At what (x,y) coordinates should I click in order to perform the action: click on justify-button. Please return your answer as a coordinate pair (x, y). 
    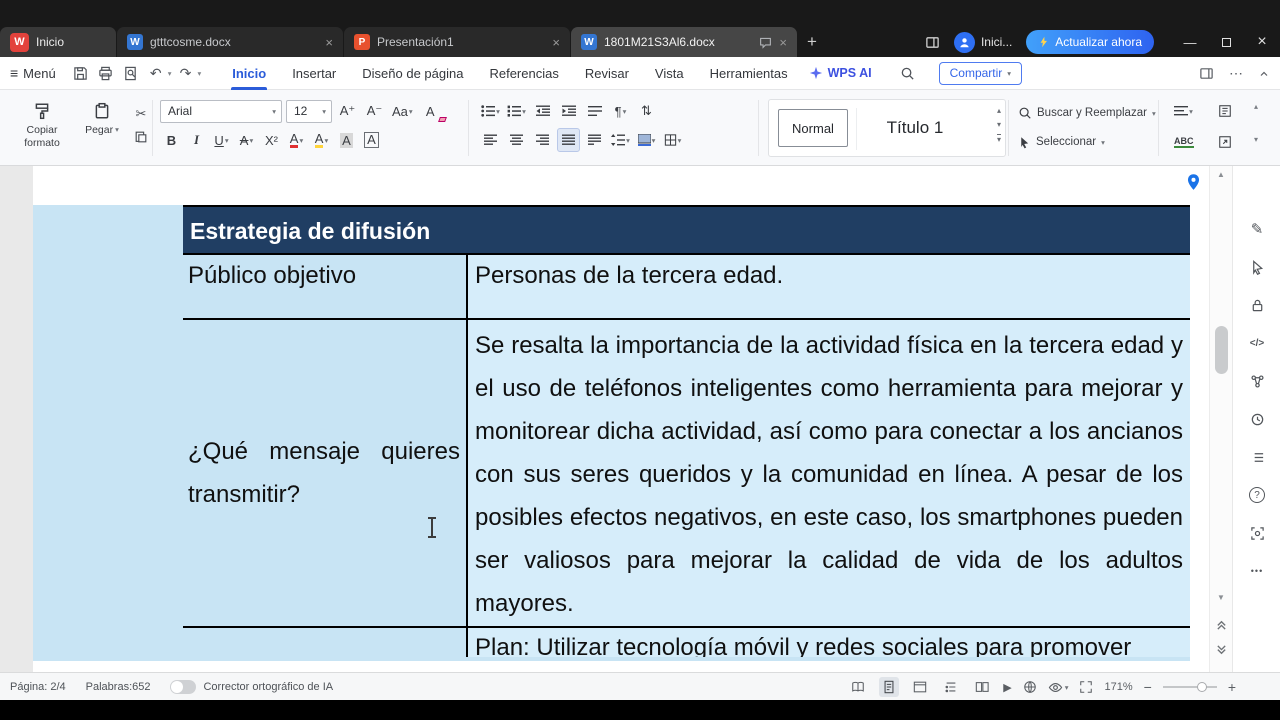
    Looking at the image, I should click on (568, 140).